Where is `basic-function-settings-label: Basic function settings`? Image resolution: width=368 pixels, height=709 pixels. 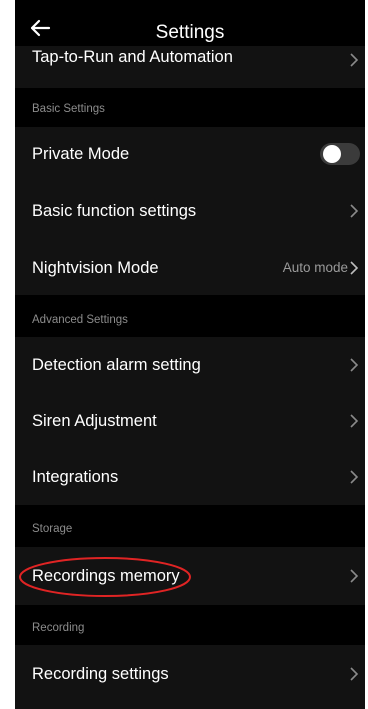
basic-function-settings-label: Basic function settings is located at coordinates (114, 211).